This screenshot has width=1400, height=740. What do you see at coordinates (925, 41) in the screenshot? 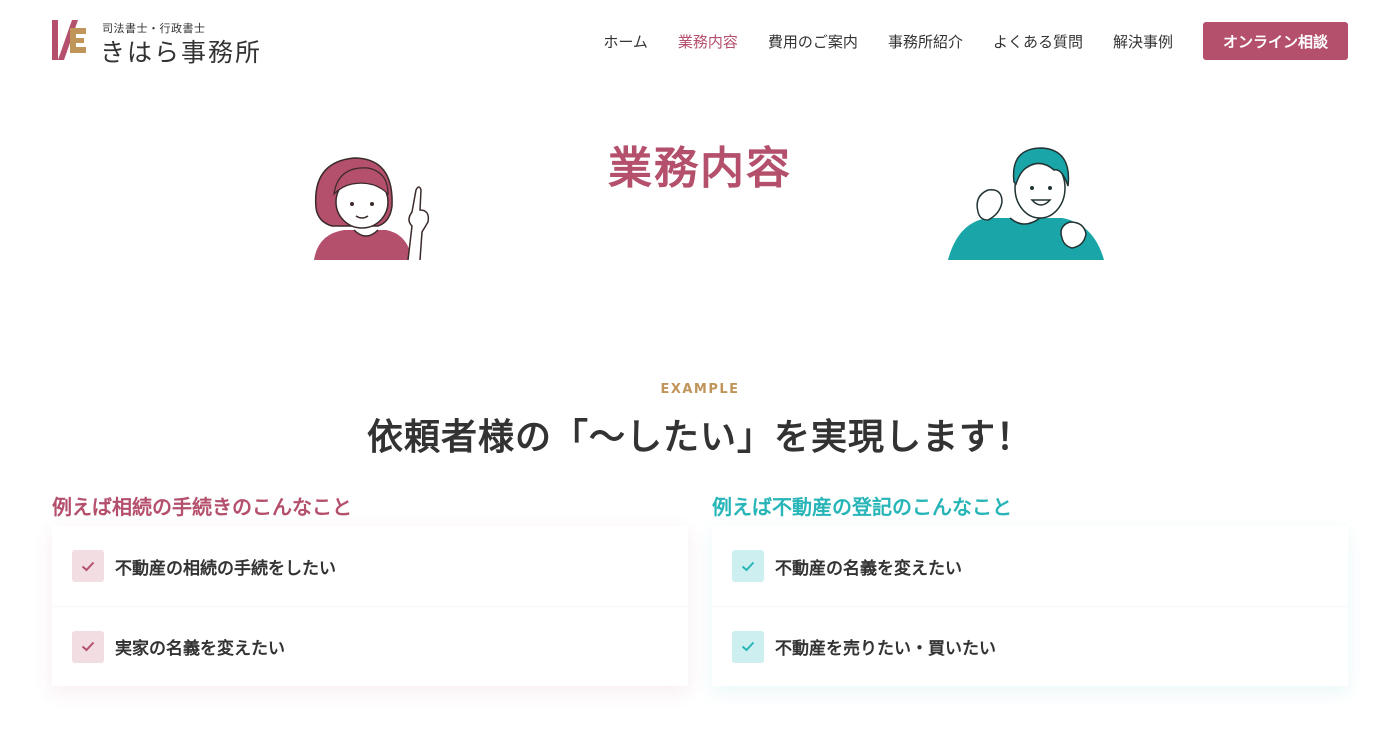
I see `nav-item-office: 事務所紹介` at bounding box center [925, 41].